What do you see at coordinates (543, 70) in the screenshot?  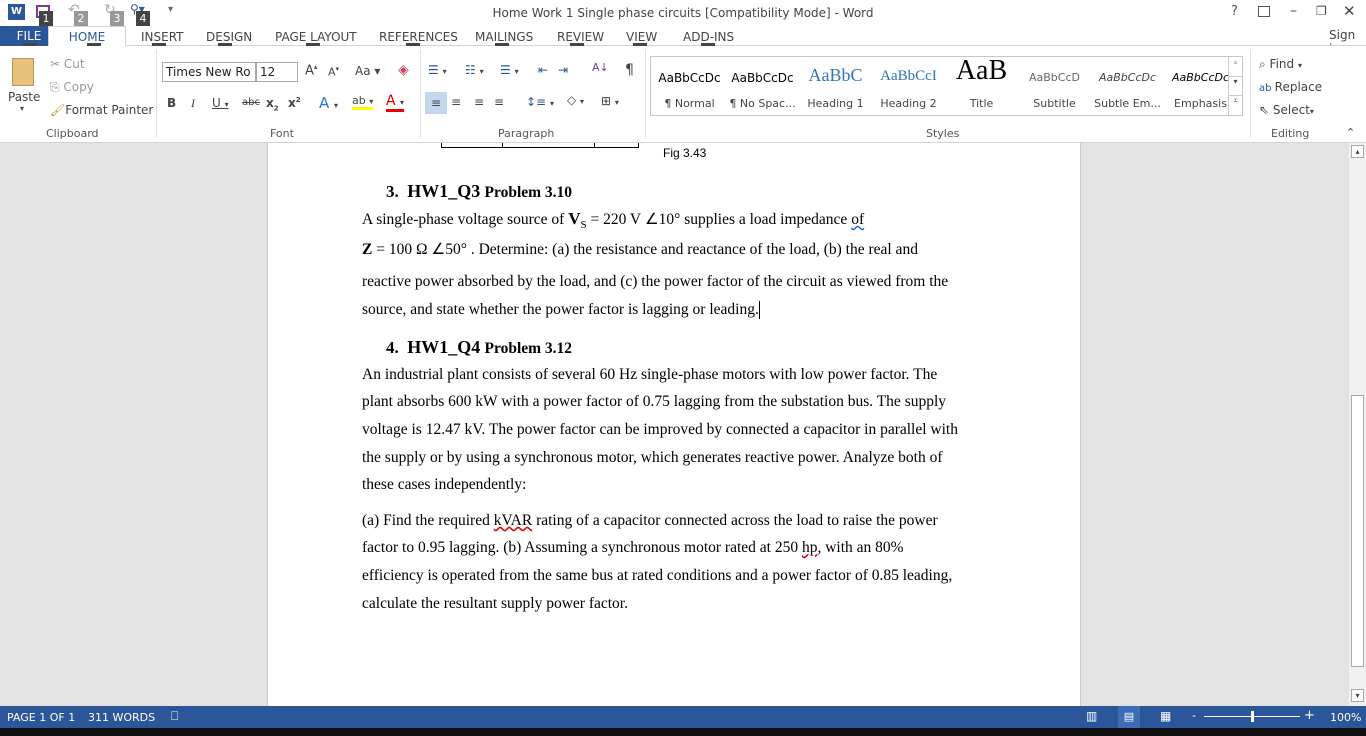 I see `decrease-indent-button: ⇤` at bounding box center [543, 70].